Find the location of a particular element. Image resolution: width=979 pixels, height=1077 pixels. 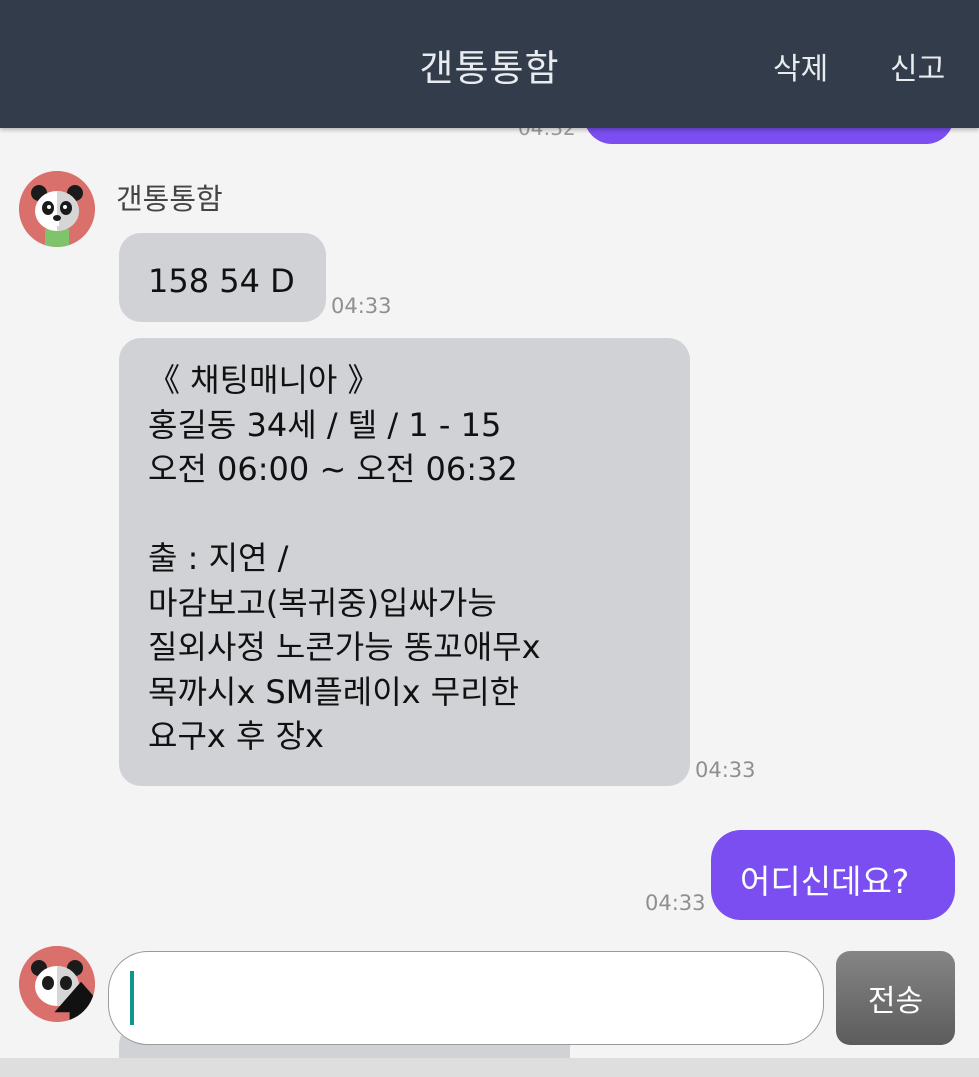

send-button: 전송 is located at coordinates (895, 998).